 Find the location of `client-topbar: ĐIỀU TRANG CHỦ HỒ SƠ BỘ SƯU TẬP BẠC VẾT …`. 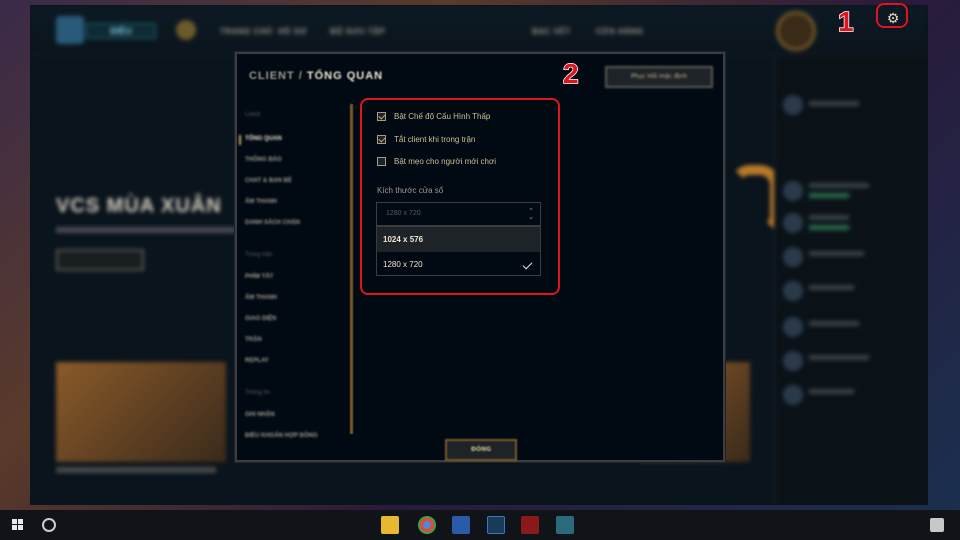

client-topbar: ĐIỀU TRANG CHỦ HỒ SƠ BỘ SƯU TẬP BẠC VẾT … is located at coordinates (479, 30).